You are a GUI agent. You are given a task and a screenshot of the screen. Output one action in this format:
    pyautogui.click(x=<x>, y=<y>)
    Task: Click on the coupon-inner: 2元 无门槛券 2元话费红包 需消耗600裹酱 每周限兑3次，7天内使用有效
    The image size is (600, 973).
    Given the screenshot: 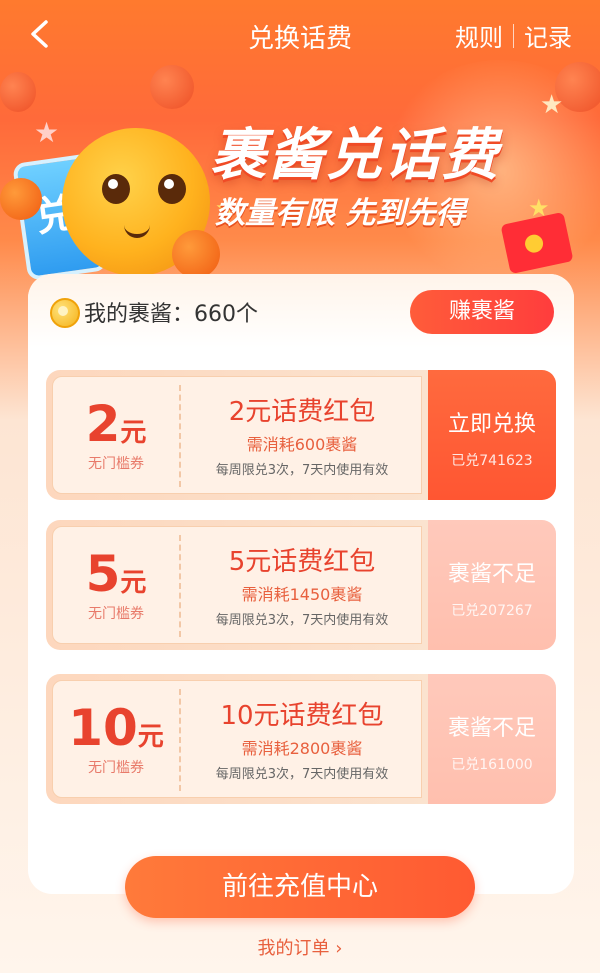 What is the action you would take?
    pyautogui.click(x=237, y=435)
    